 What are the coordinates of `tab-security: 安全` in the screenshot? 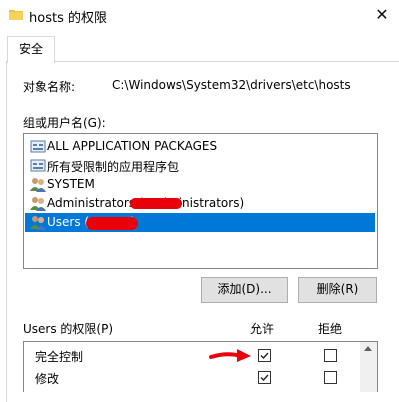 It's located at (31, 49).